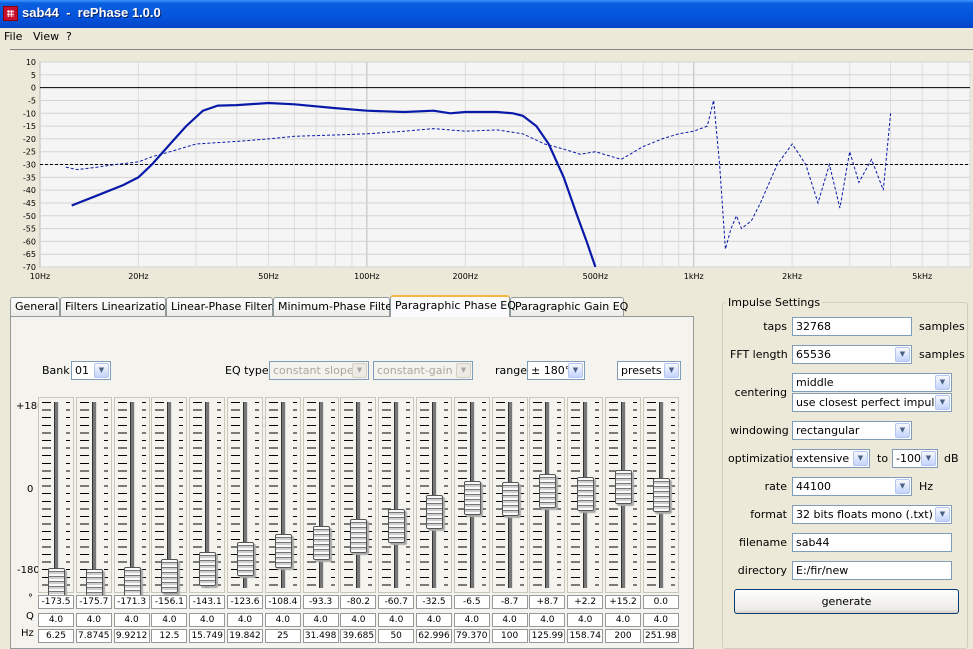 The height and width of the screenshot is (649, 973). I want to click on eq-band-hz-value: 31.498, so click(320, 636).